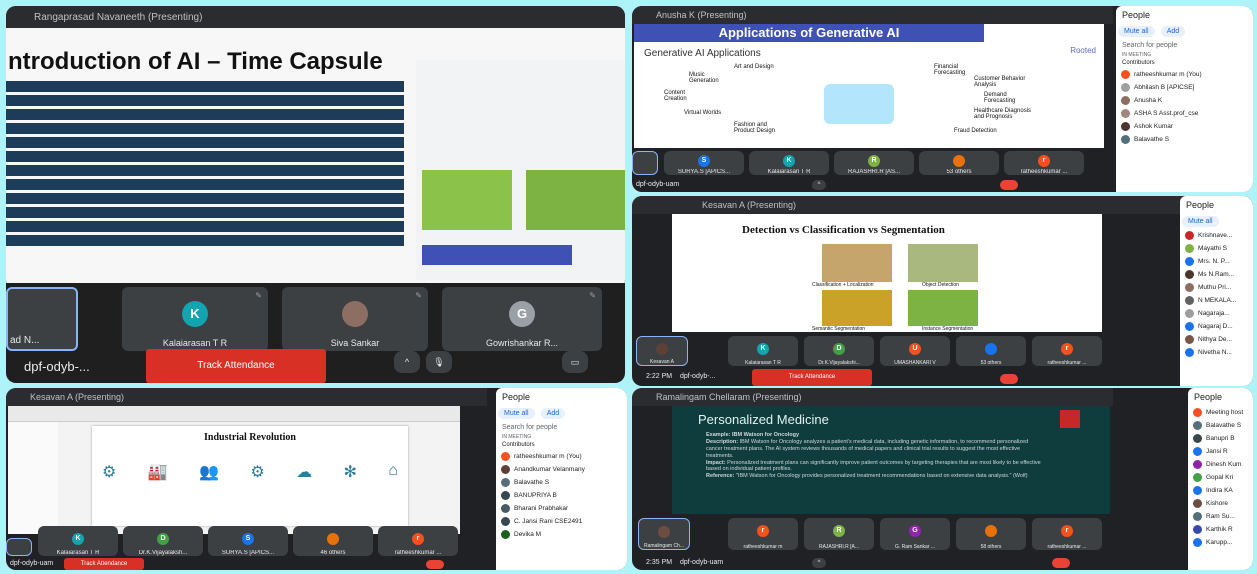 The height and width of the screenshot is (574, 1257). I want to click on in-meeting-label: IN MEETING, so click(517, 437).